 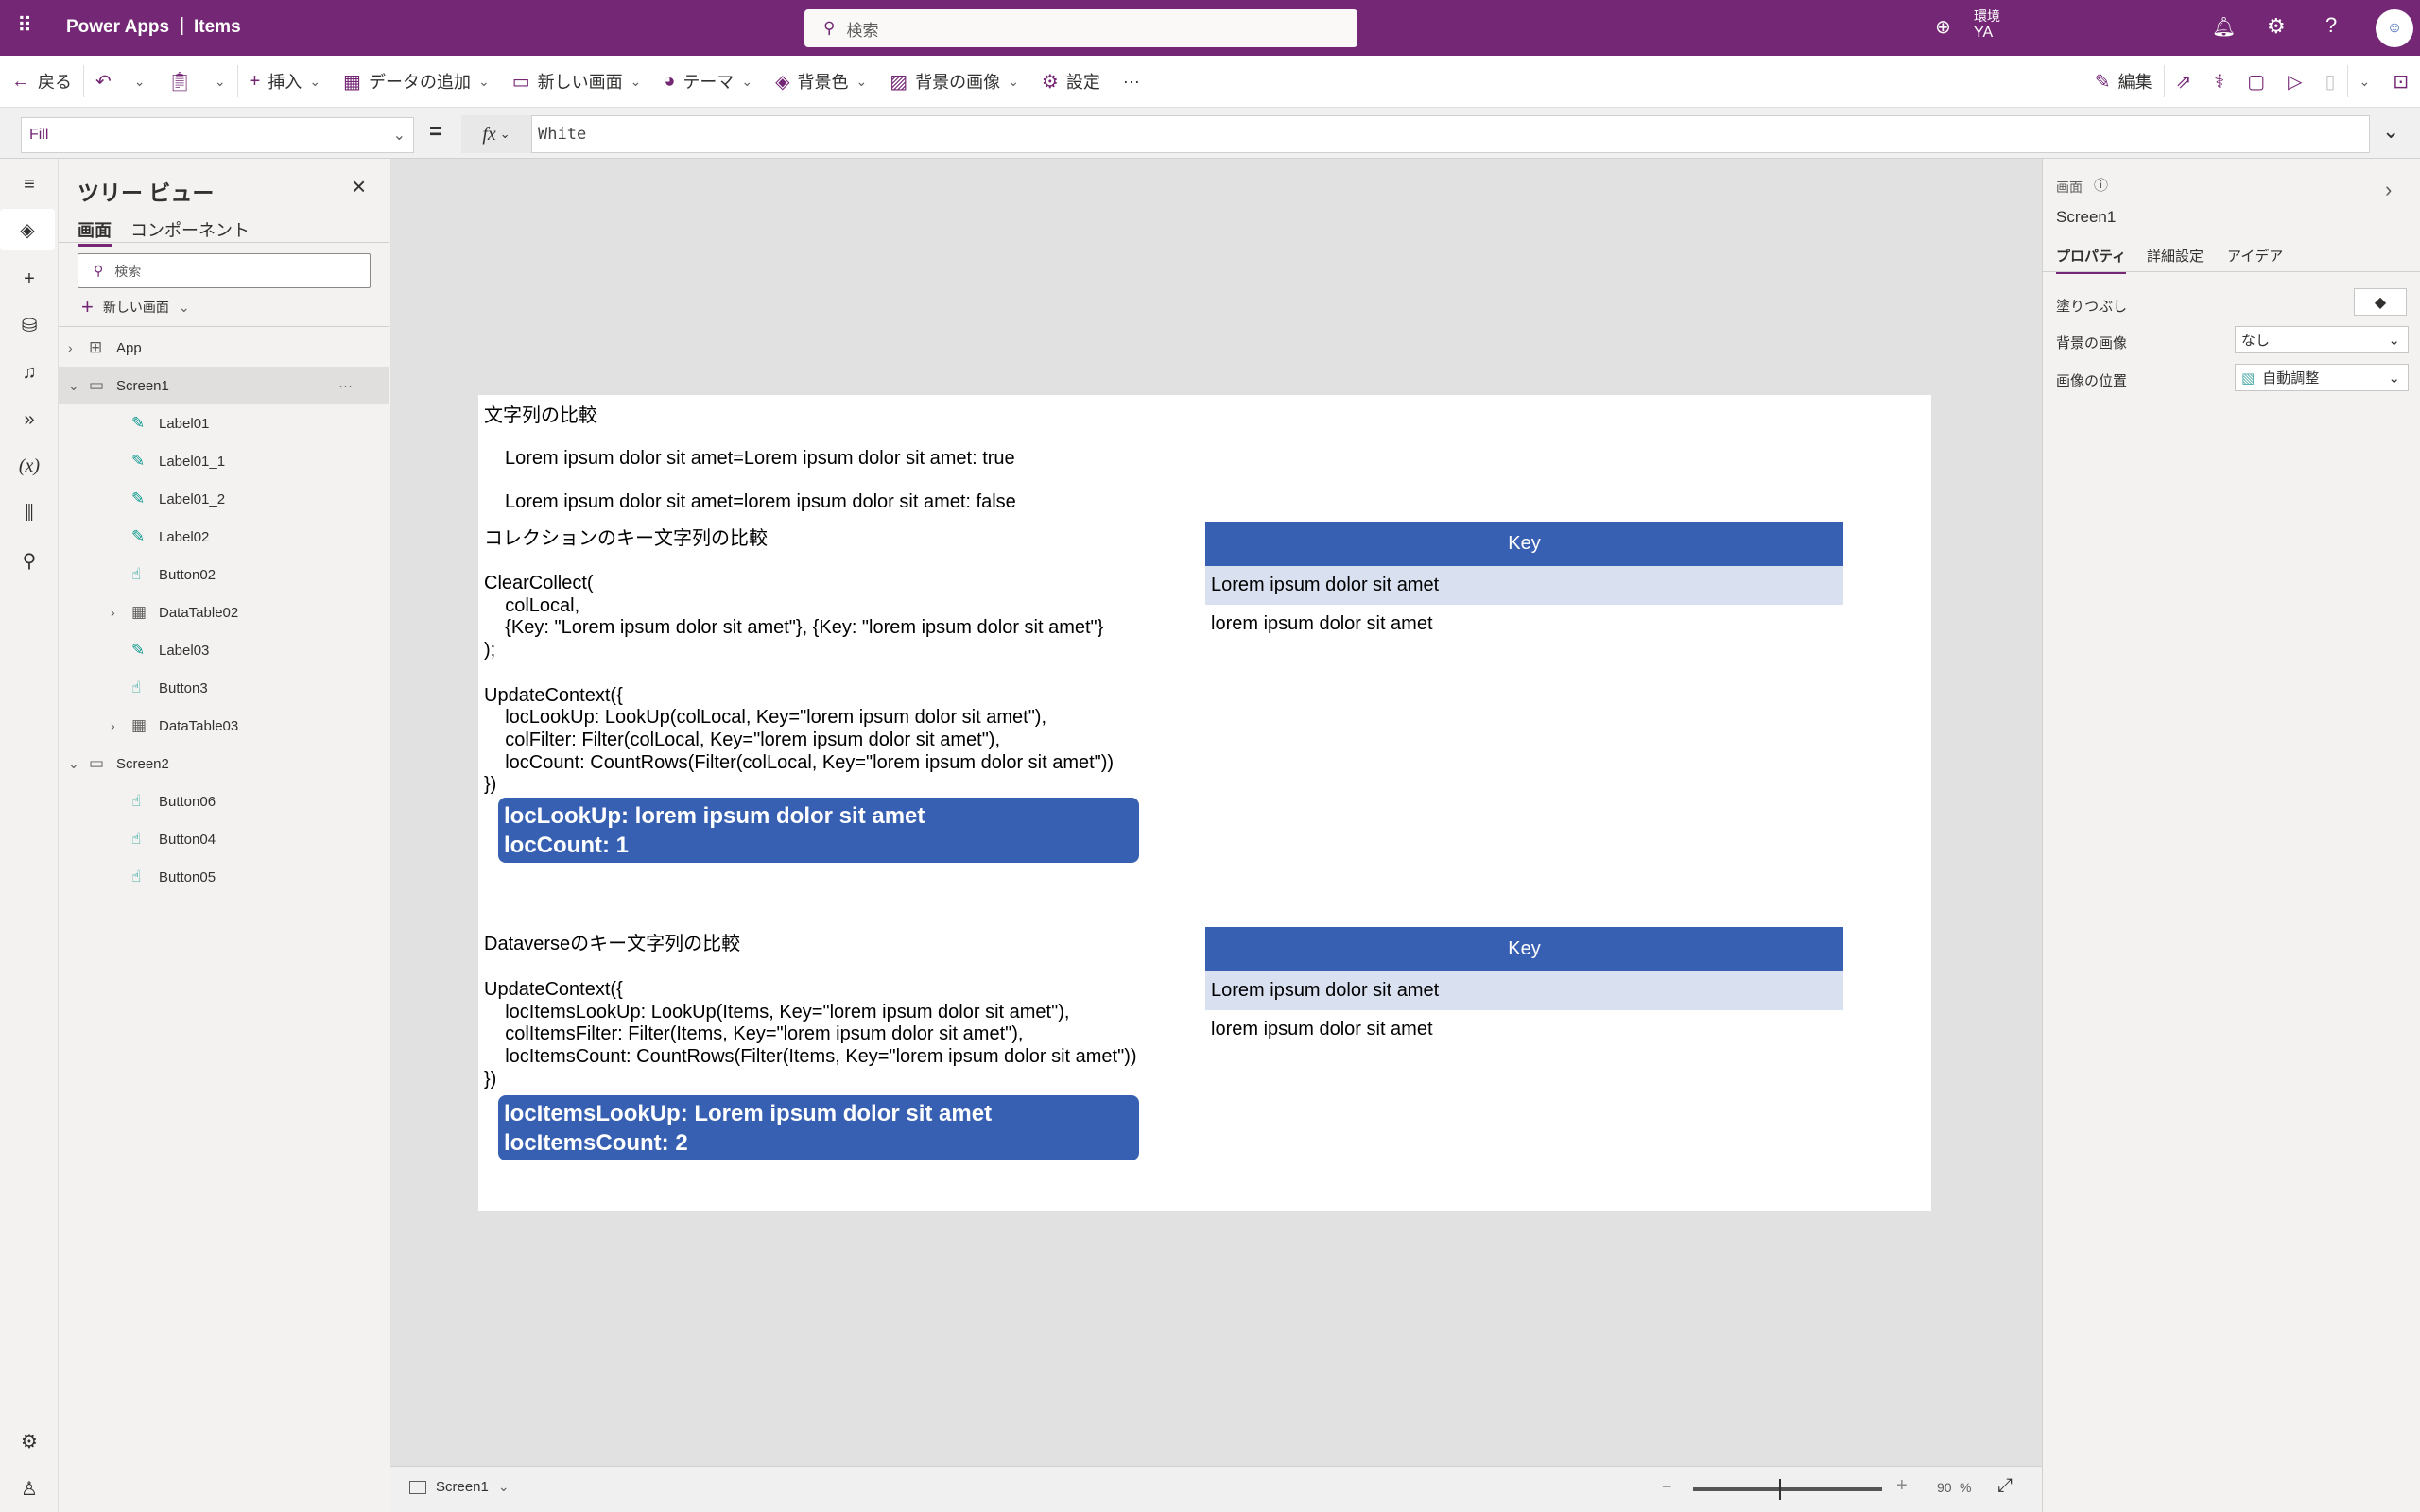 I want to click on control-name: Screen1, so click(x=2086, y=217).